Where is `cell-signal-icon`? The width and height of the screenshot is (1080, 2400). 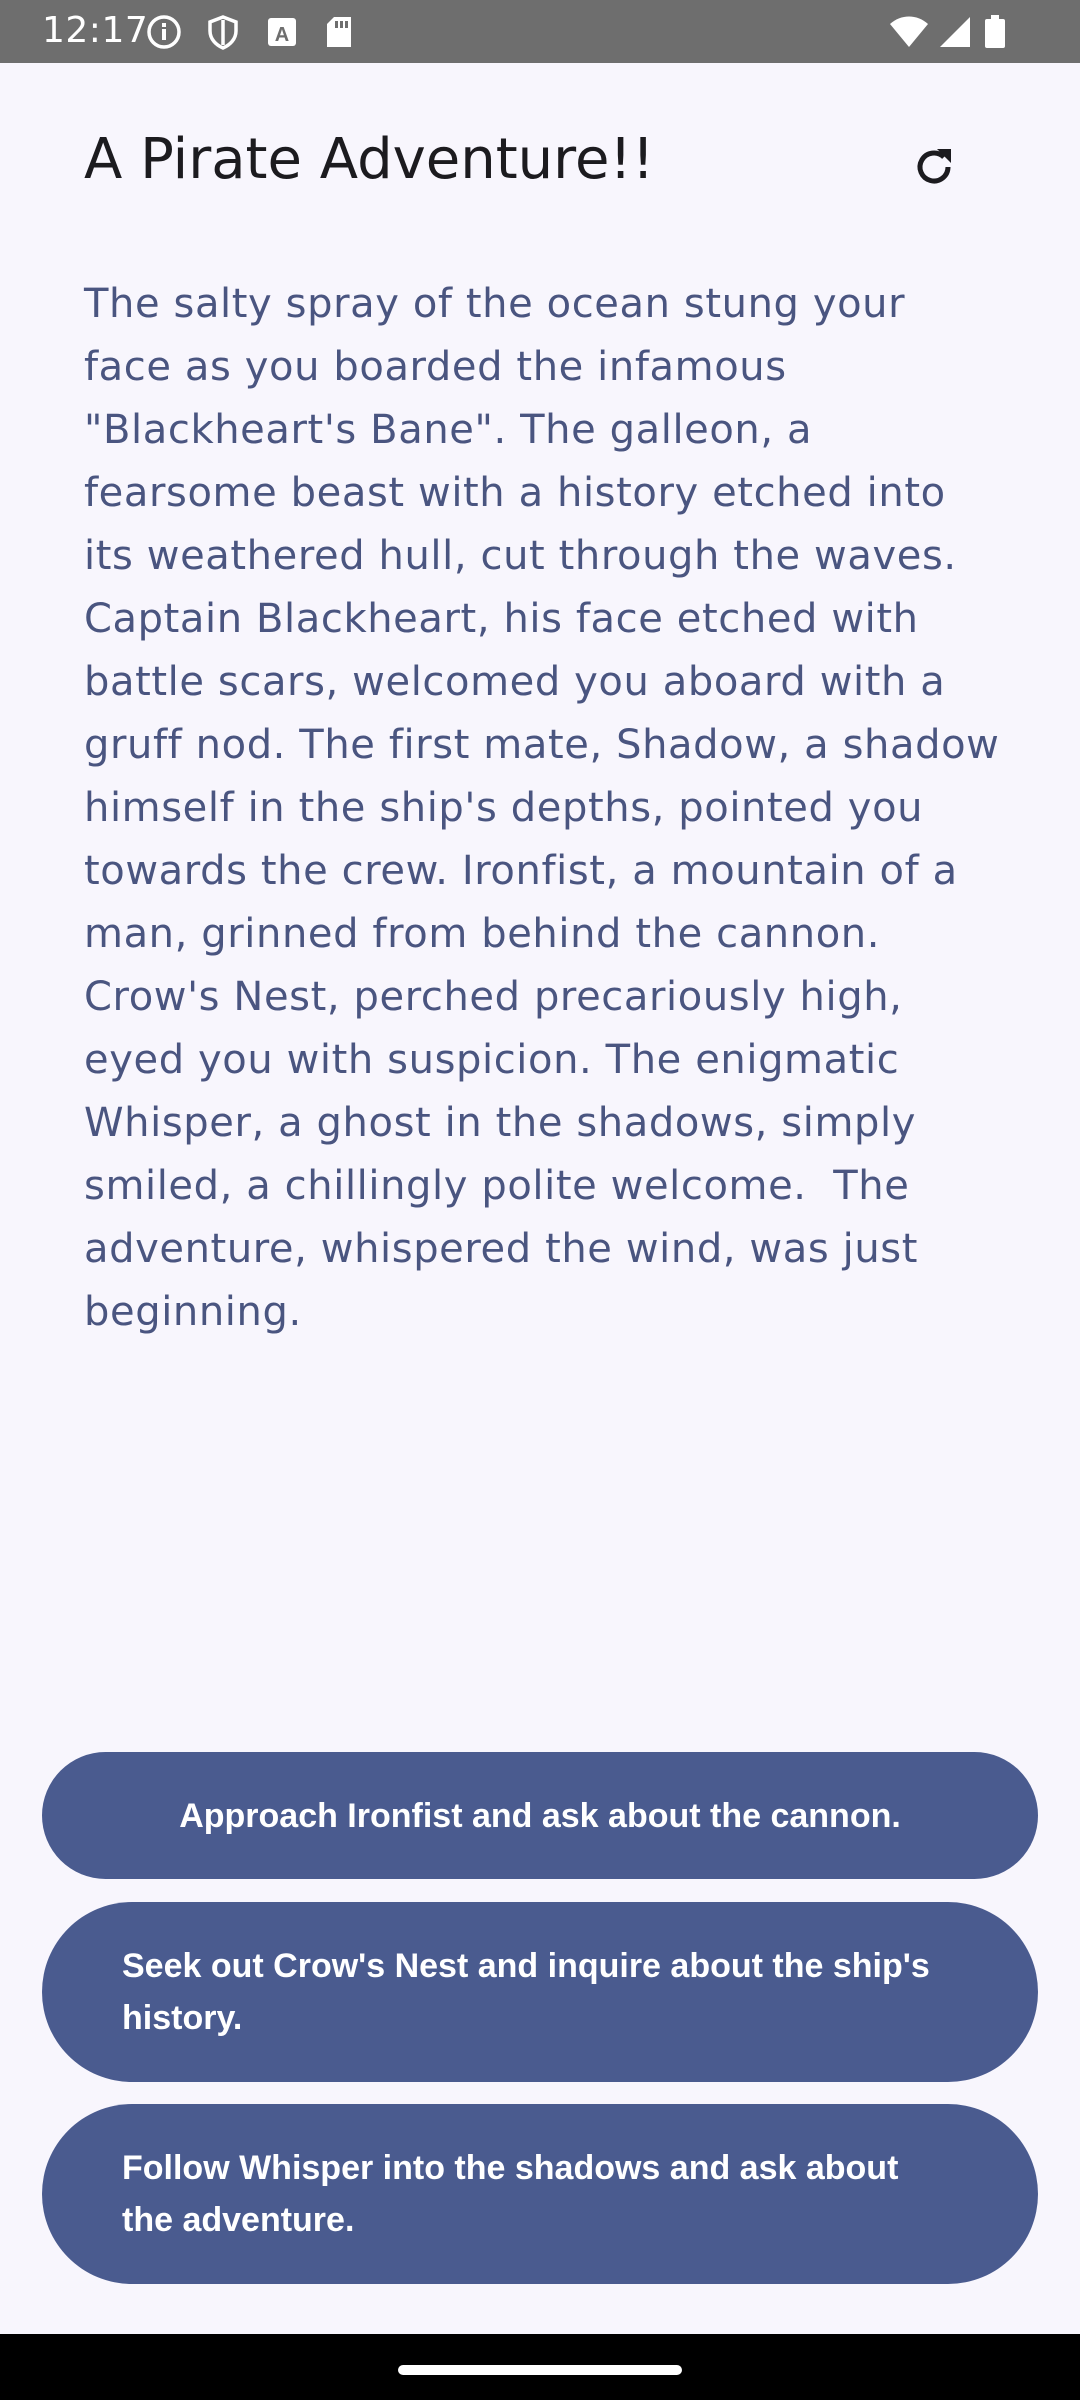 cell-signal-icon is located at coordinates (955, 34).